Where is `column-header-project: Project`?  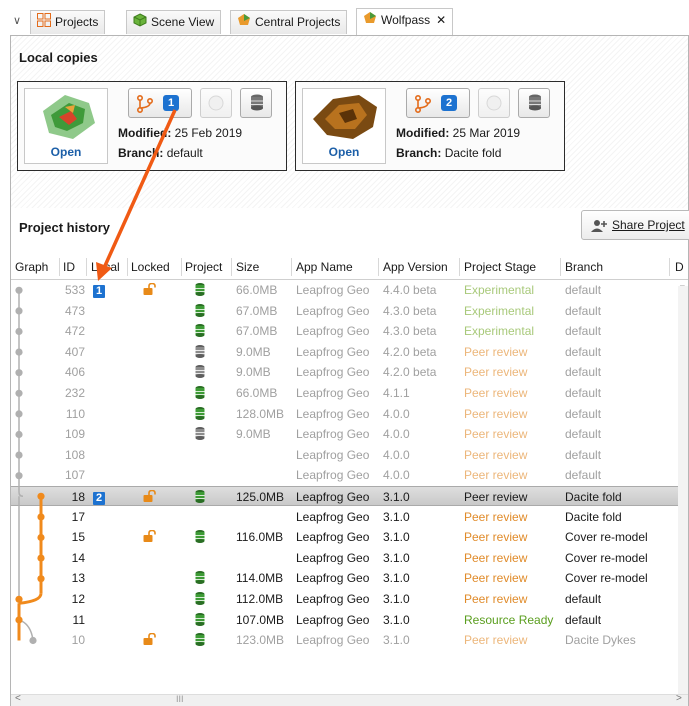 column-header-project: Project is located at coordinates (203, 267).